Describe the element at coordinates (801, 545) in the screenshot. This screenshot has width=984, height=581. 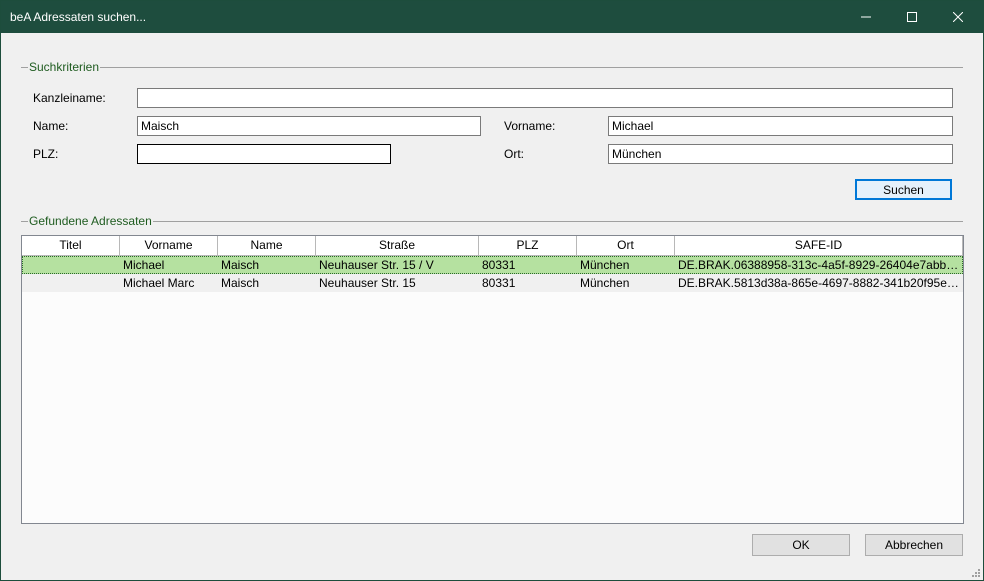
I see `ok-button: OK` at that location.